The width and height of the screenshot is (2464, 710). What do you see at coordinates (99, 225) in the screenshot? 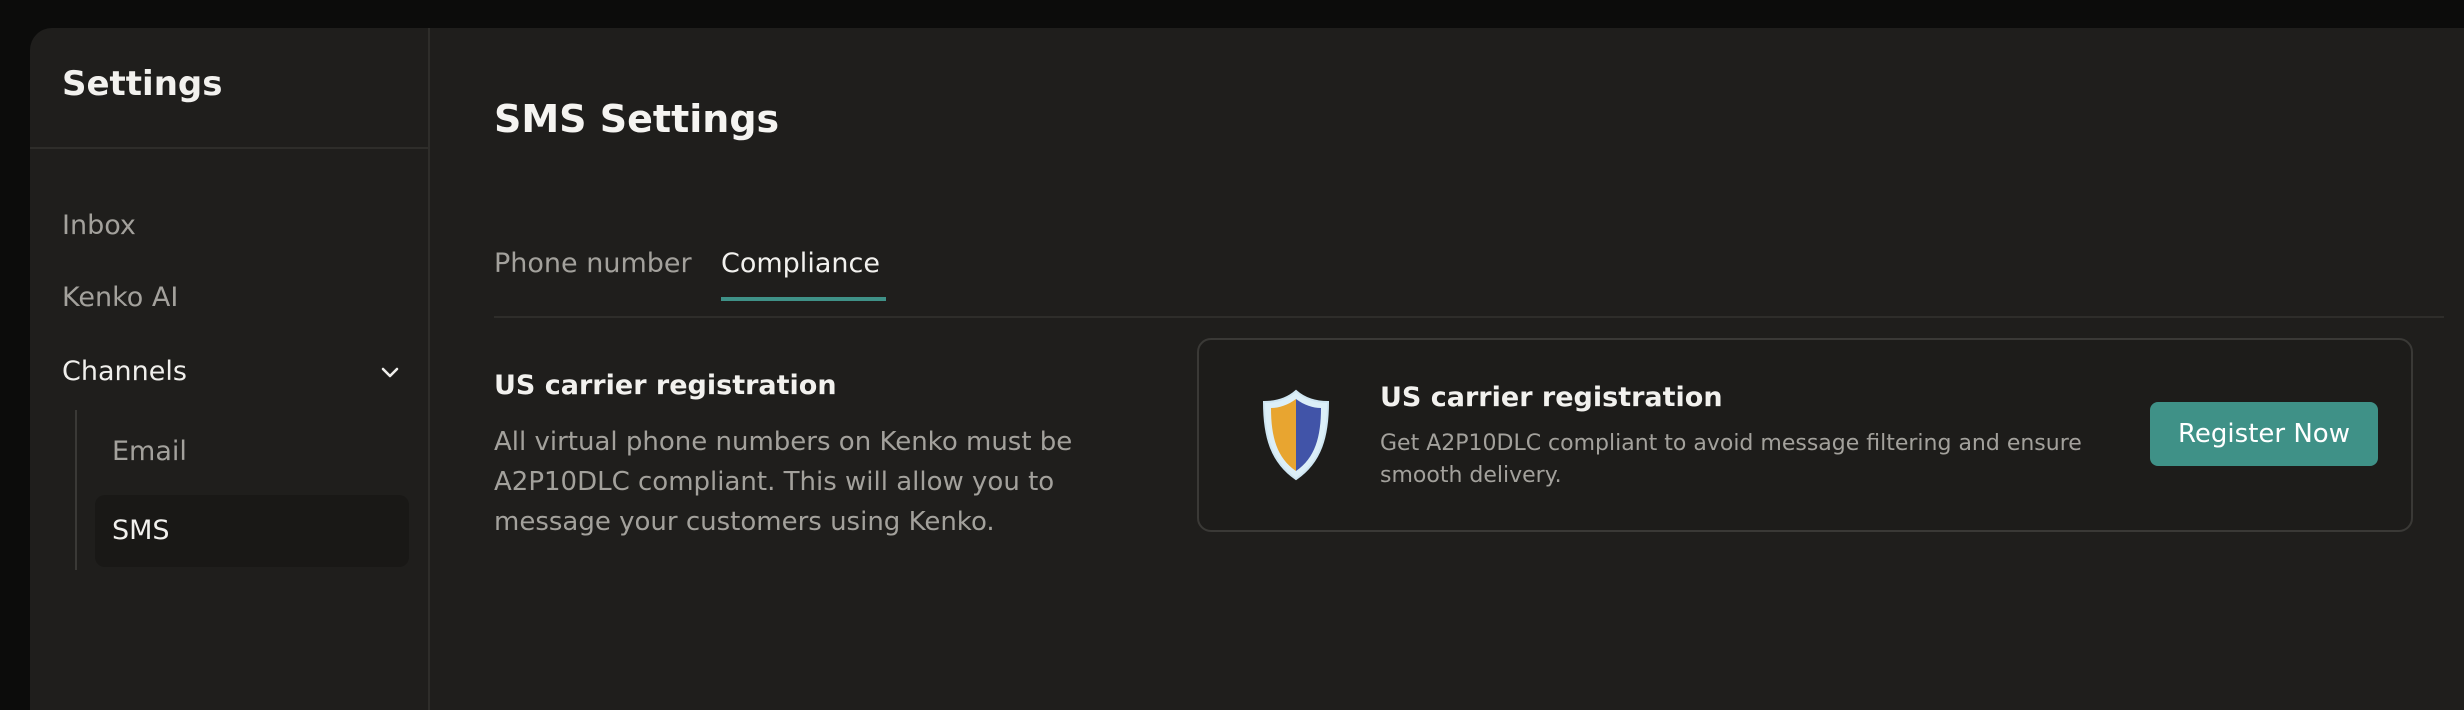
I see `sidebar-item-inbox: Inbox` at bounding box center [99, 225].